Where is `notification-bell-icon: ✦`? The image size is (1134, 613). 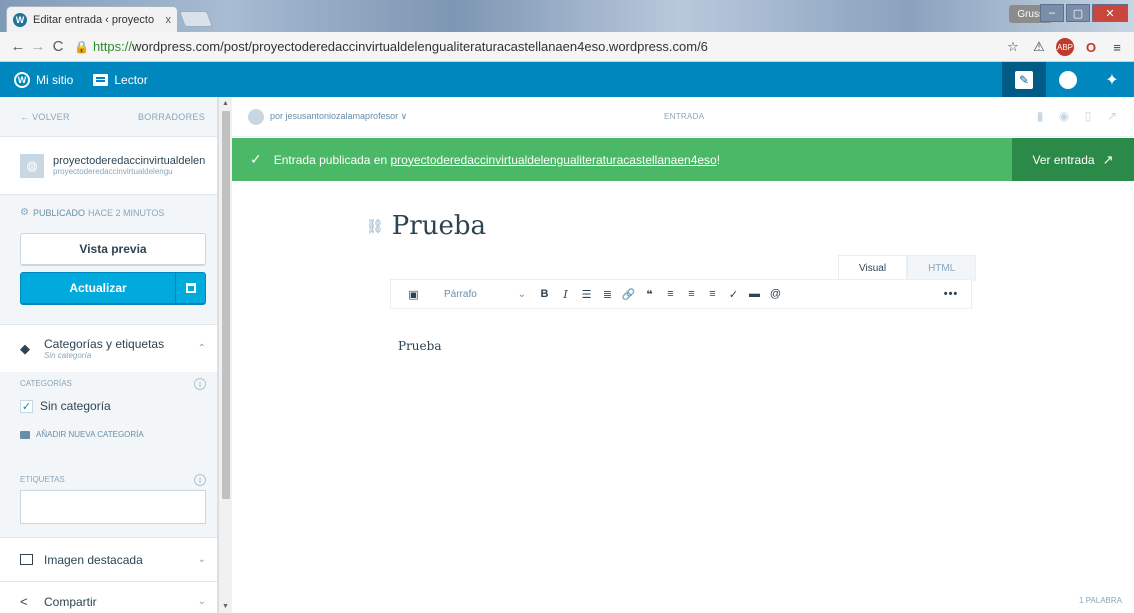
notification-bell-icon: ✦ is located at coordinates (1112, 80).